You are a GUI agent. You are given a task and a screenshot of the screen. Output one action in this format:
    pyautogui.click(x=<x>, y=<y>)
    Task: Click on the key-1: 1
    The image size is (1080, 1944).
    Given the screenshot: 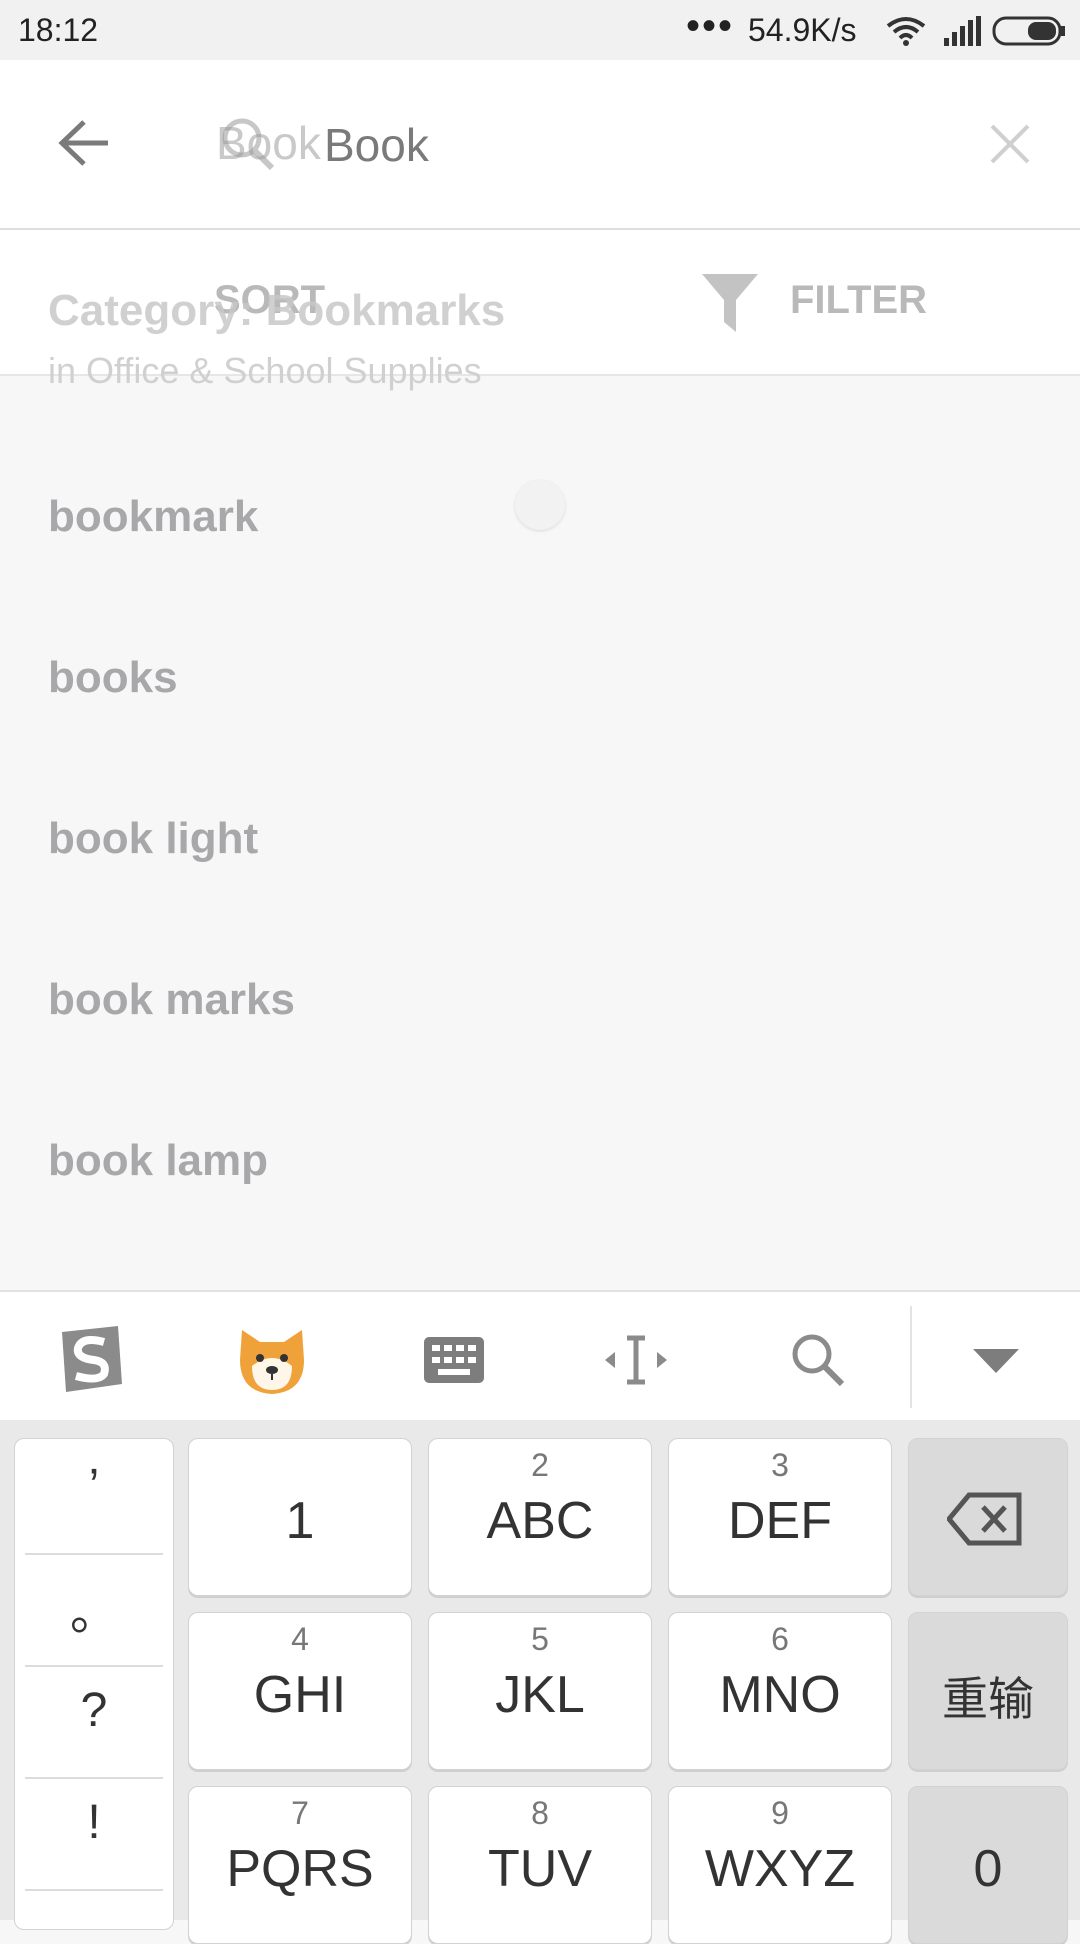 What is the action you would take?
    pyautogui.click(x=300, y=1517)
    